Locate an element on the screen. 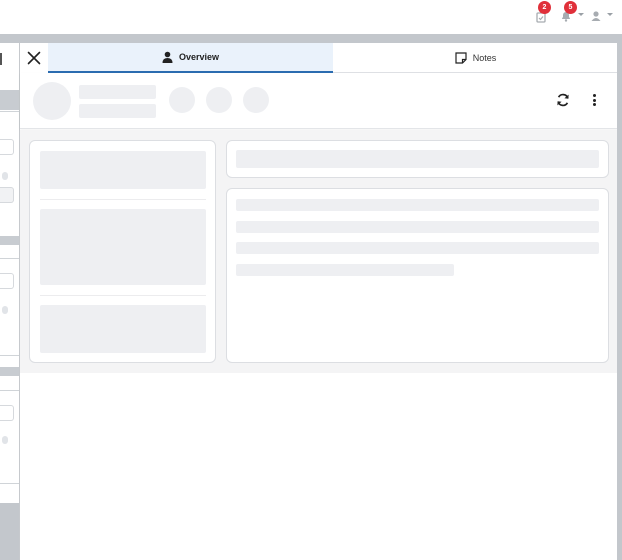 Image resolution: width=622 pixels, height=560 pixels. tab-notes: Notes is located at coordinates (475, 58).